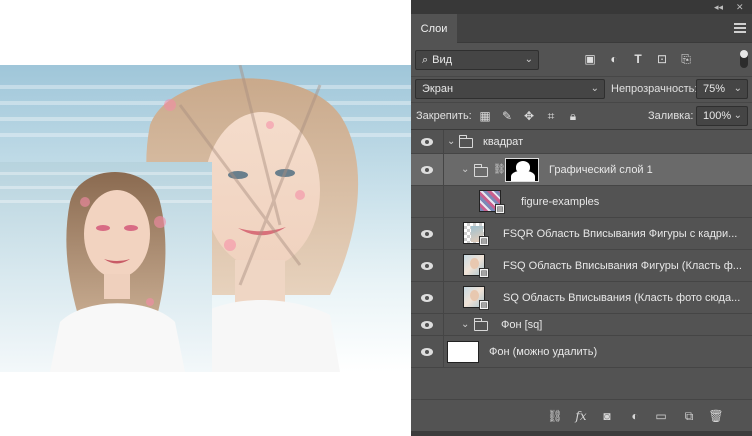  What do you see at coordinates (581, 115) in the screenshot?
I see `lock-row: Закрепить: ▦ ✎ ✥ ⌗ 🔒︎ Заливка: 100% ⌄` at bounding box center [581, 115].